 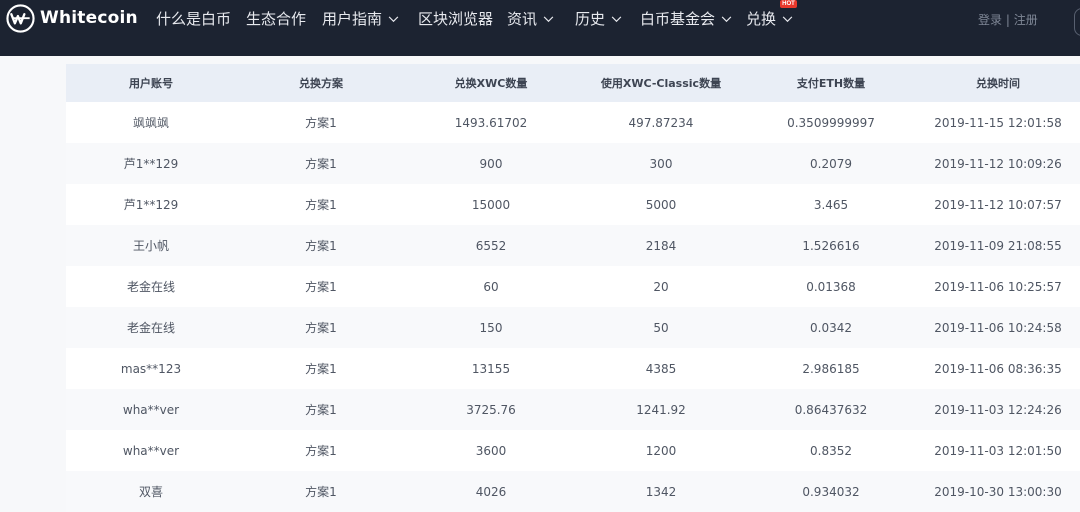 I want to click on nav-item-what-is-whitecoin: 什么是白币, so click(x=193, y=19).